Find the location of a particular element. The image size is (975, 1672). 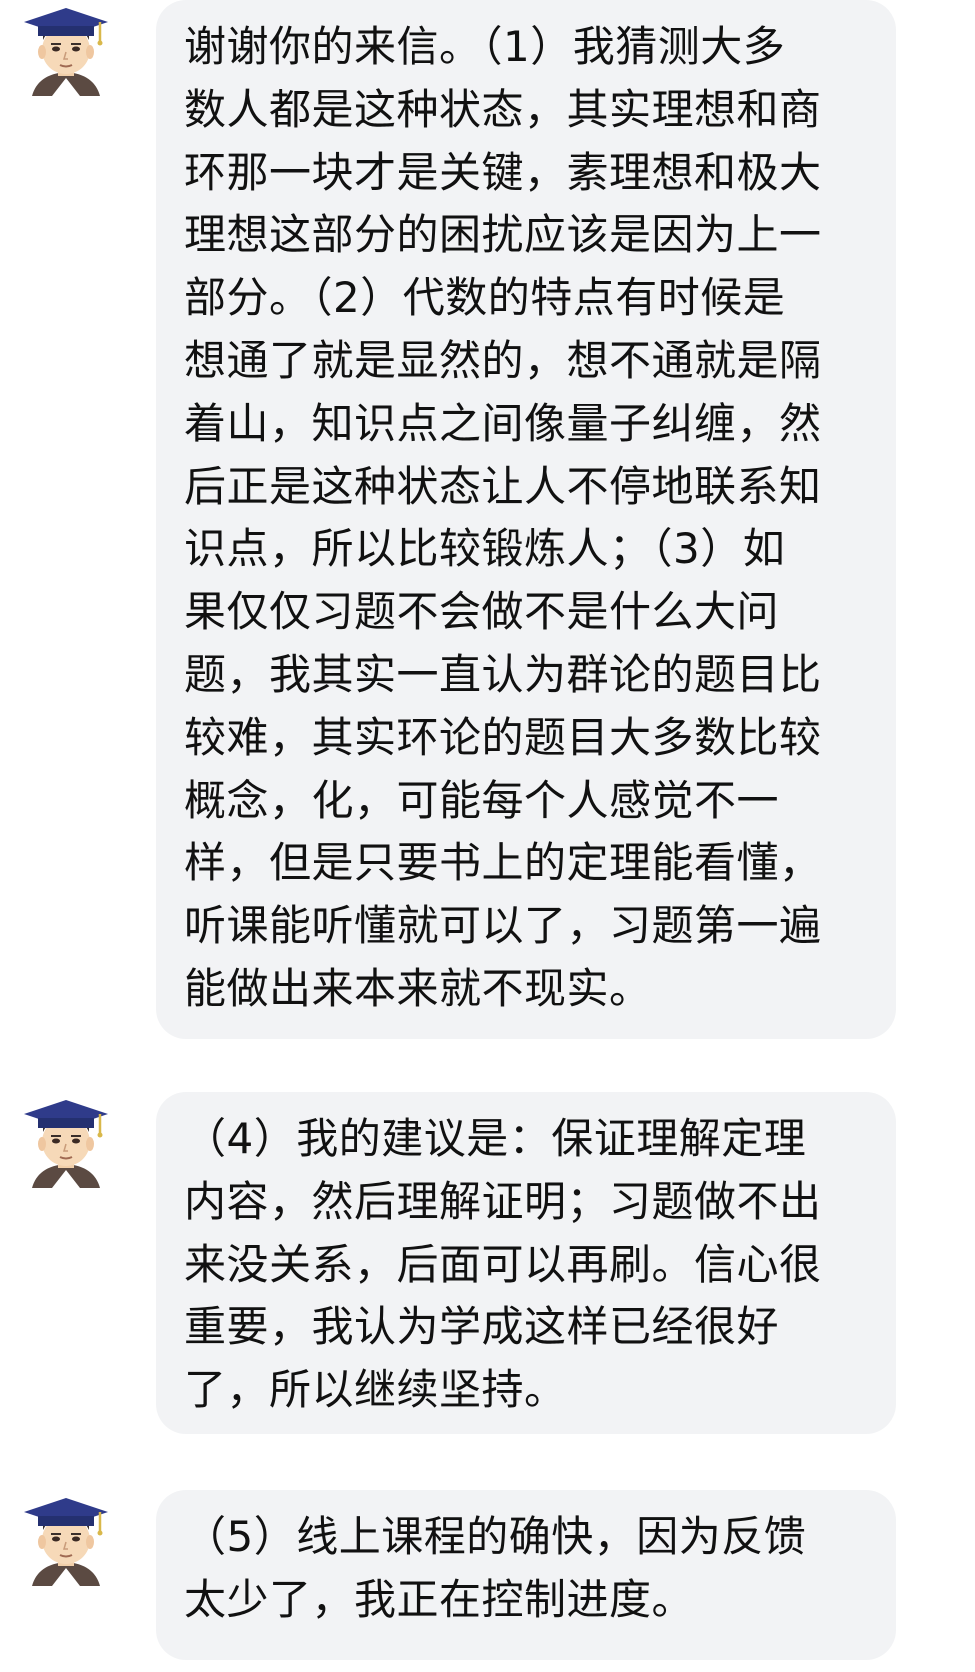

message-text-line: 内容，然后理解证明；习题做不出 is located at coordinates (503, 1201).